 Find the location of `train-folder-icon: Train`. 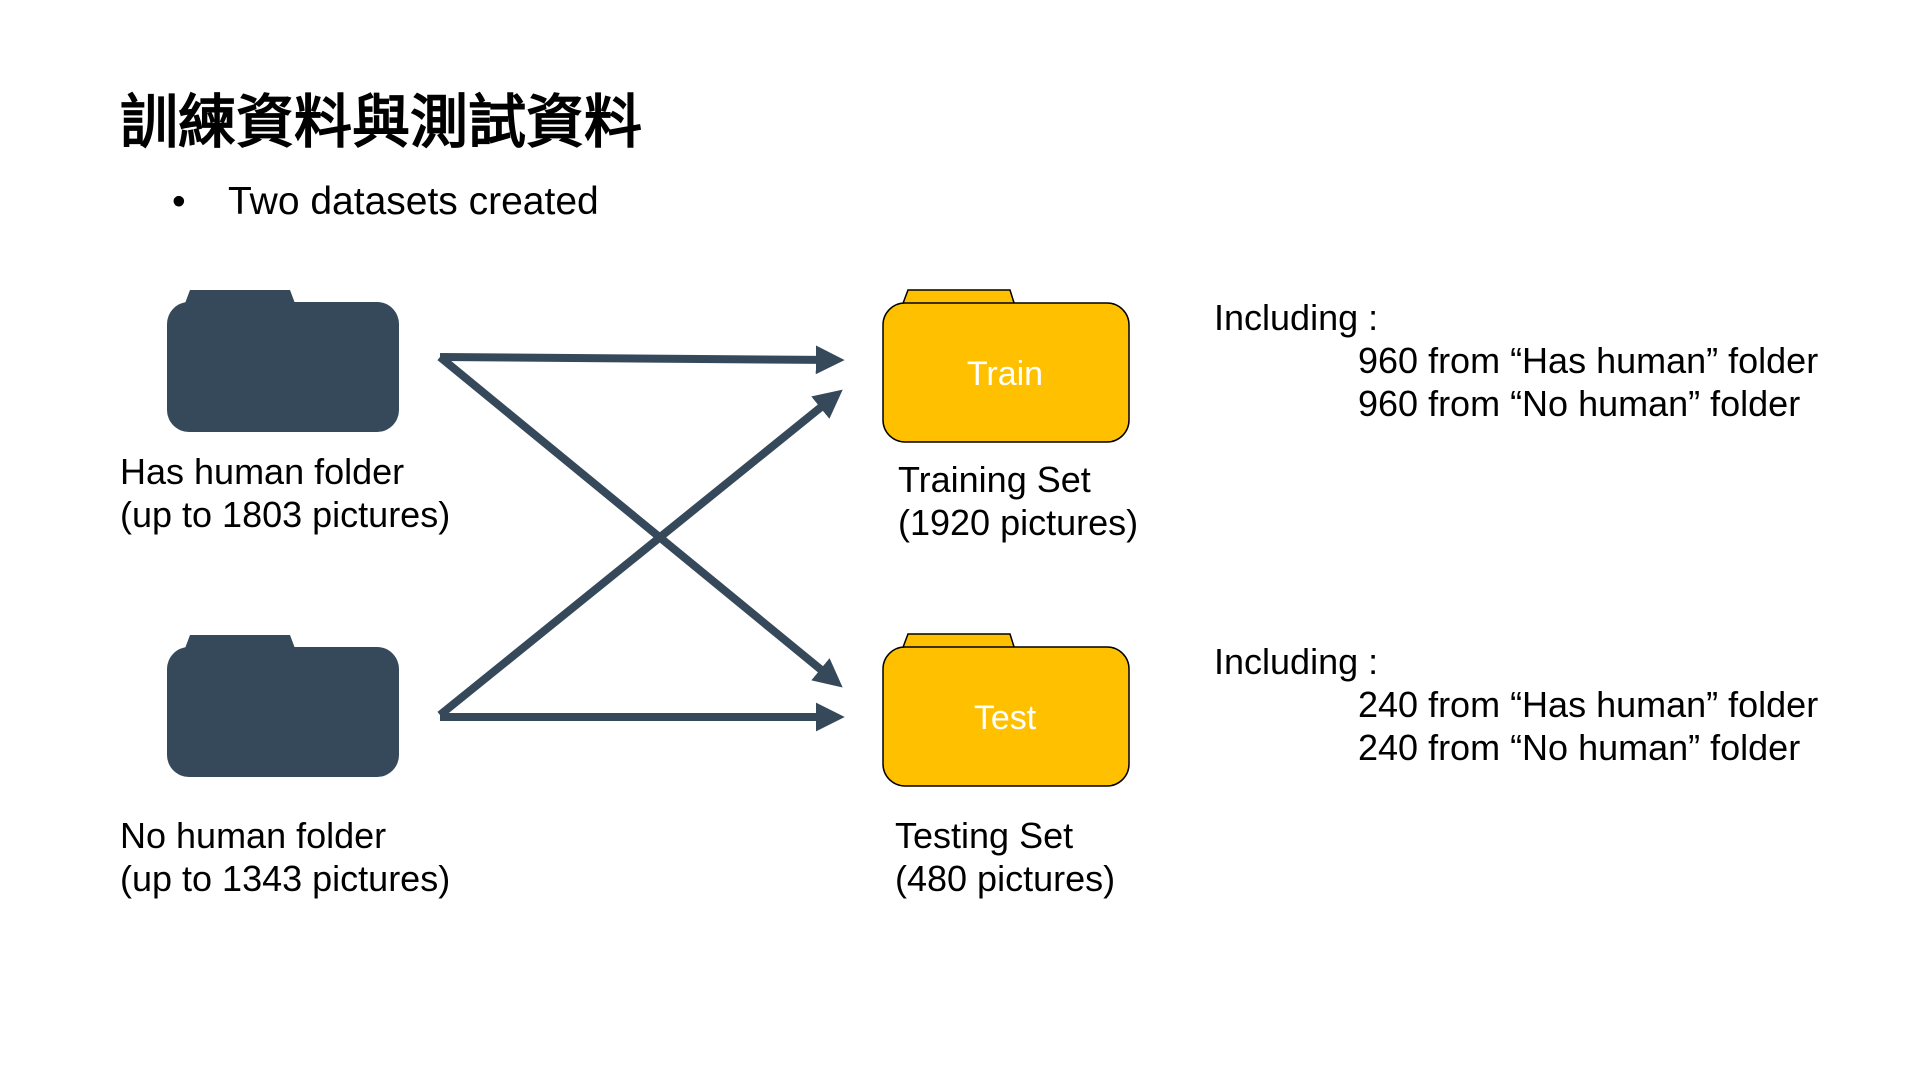

train-folder-icon: Train is located at coordinates (1006, 366).